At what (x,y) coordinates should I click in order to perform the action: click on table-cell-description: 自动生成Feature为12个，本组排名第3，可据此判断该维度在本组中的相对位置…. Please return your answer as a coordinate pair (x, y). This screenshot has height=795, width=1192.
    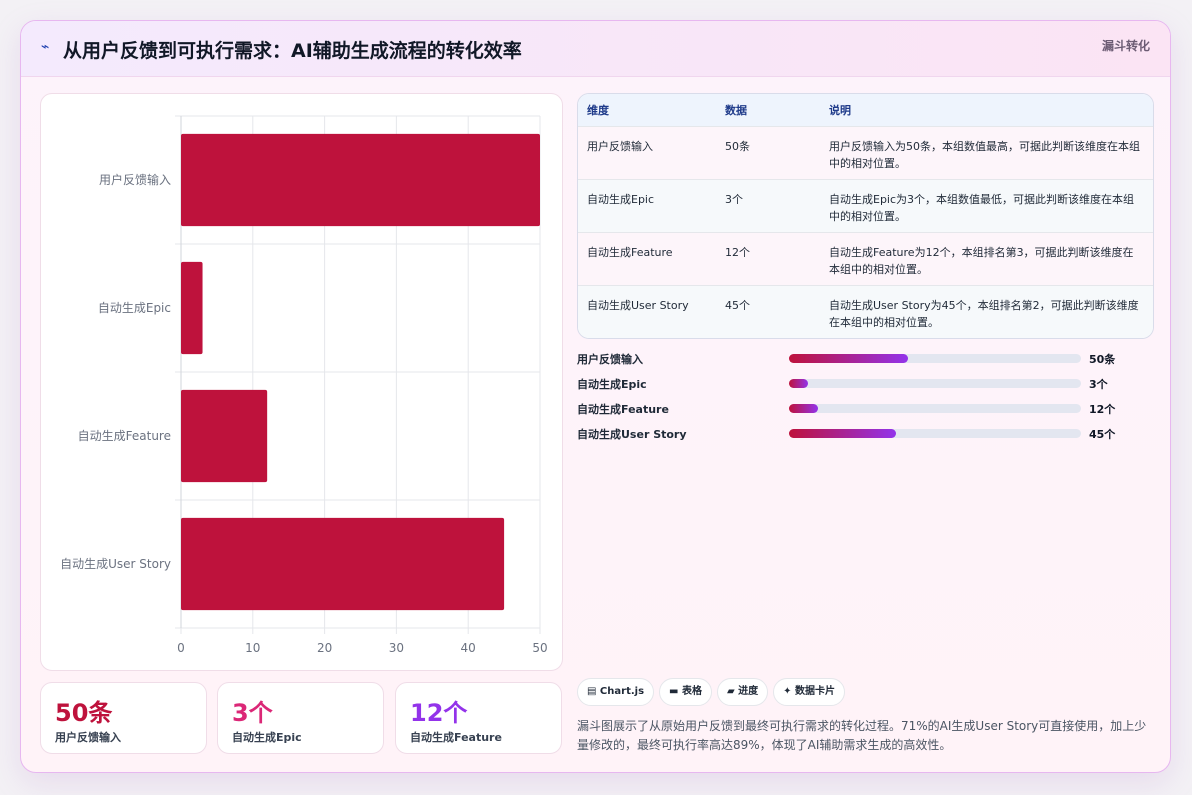
    Looking at the image, I should click on (981, 260).